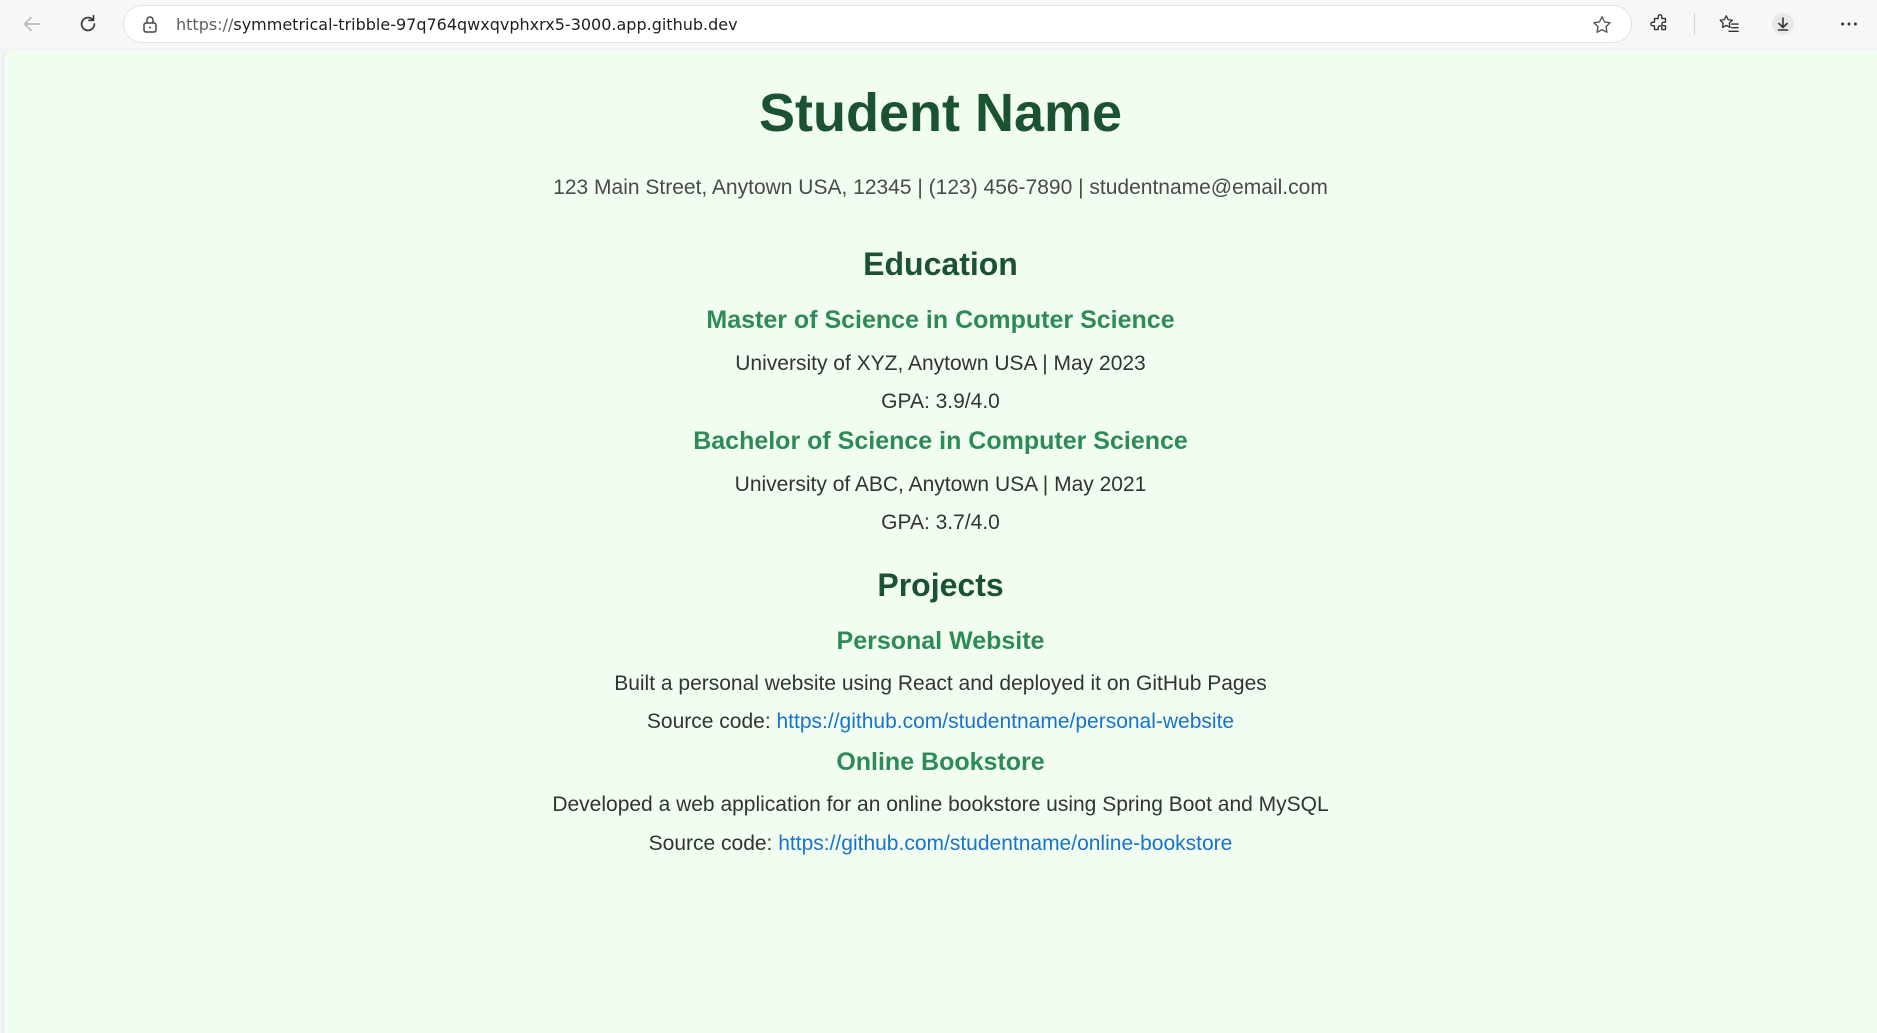  What do you see at coordinates (940, 522) in the screenshot?
I see `education-gpa-2: GPA: 3.7/4.0` at bounding box center [940, 522].